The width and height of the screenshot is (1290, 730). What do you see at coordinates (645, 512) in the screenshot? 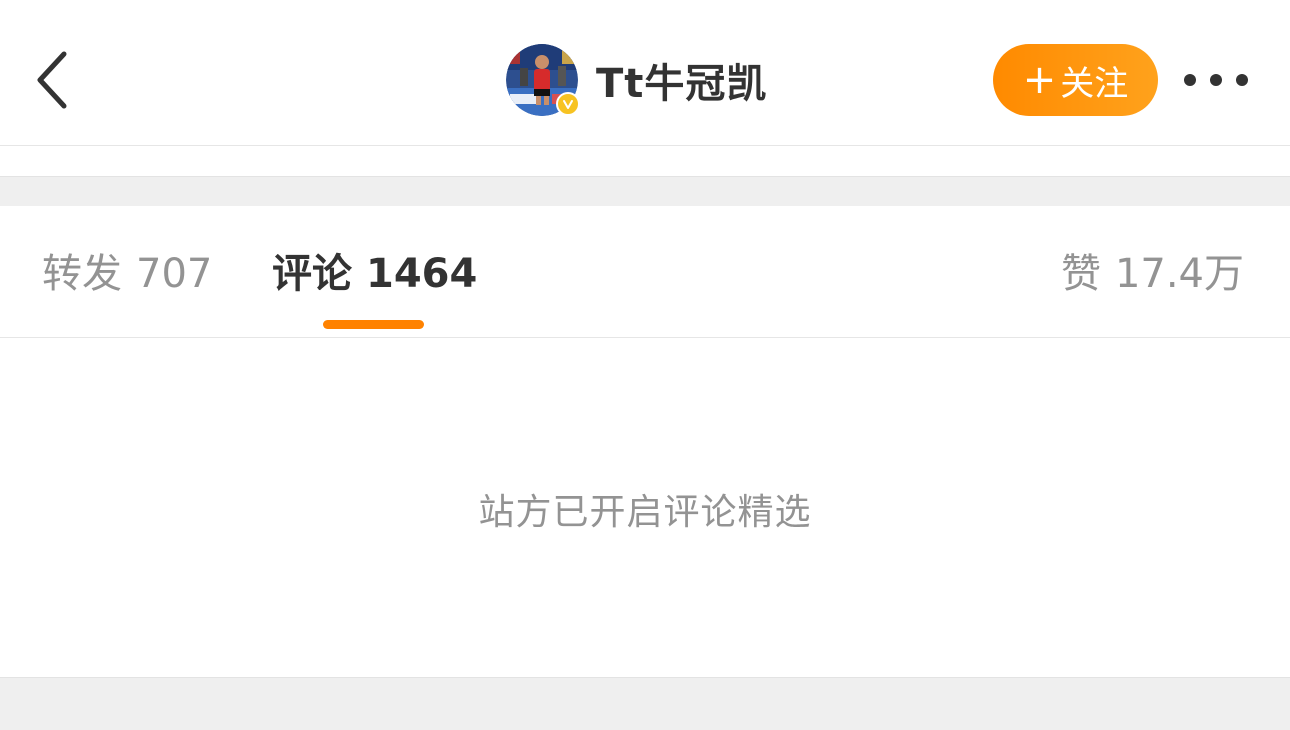
I see `comments-curated-notice: 站方已开启评论精选` at bounding box center [645, 512].